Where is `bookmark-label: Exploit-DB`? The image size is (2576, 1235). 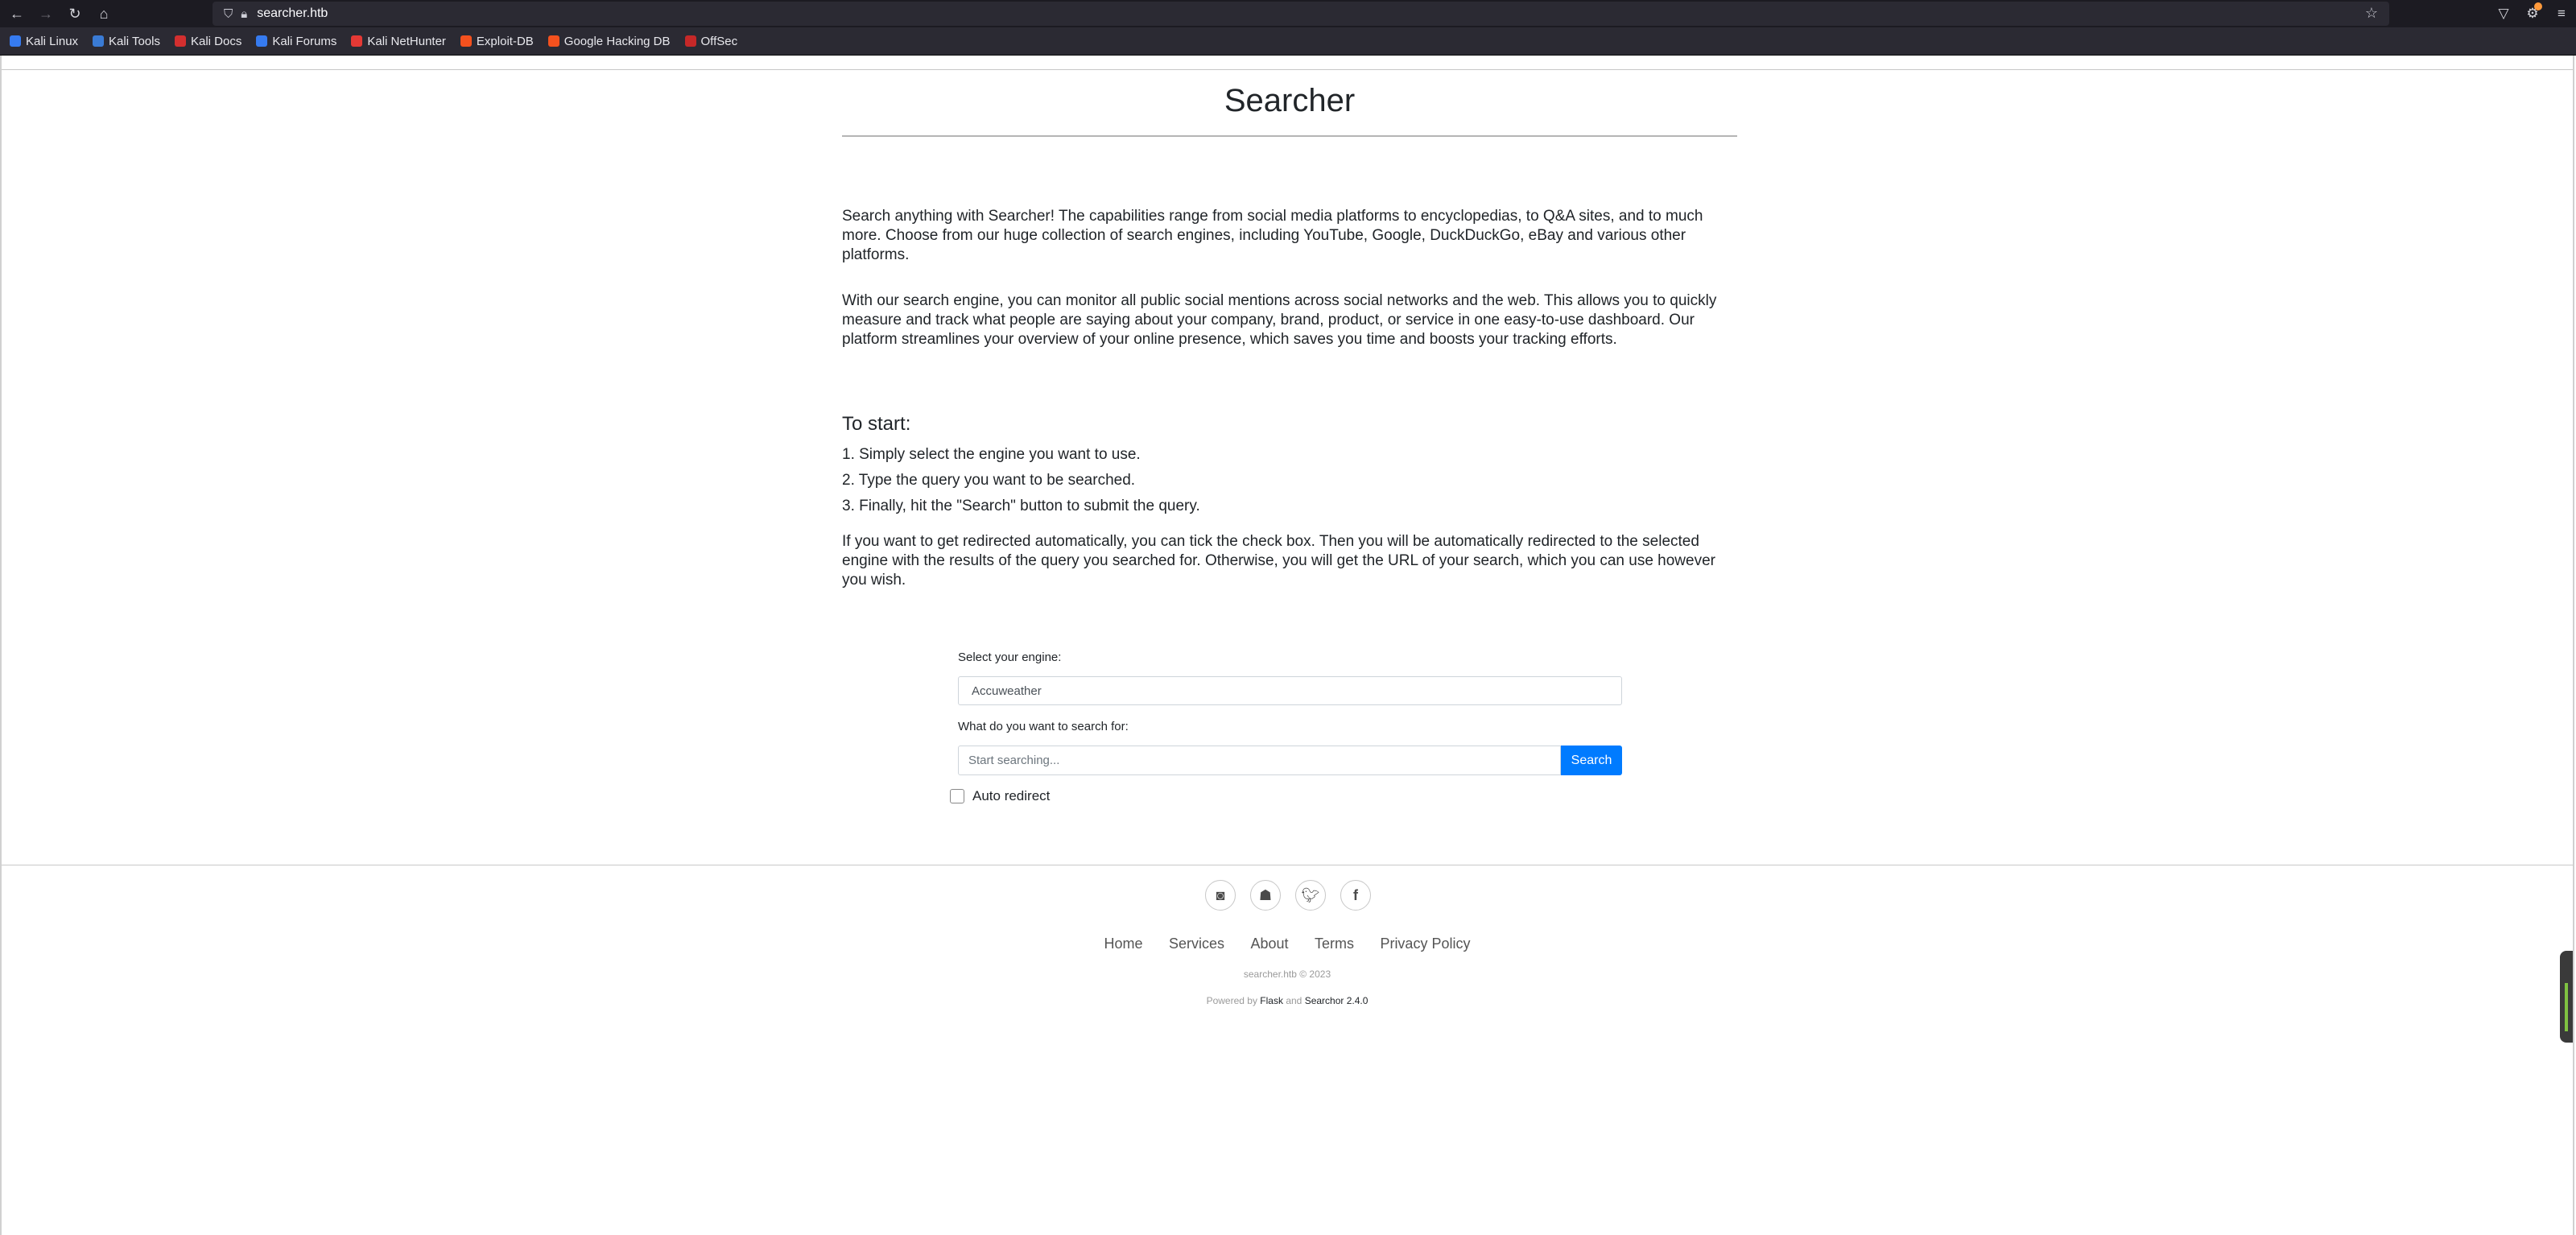
bookmark-label: Exploit-DB is located at coordinates (505, 41).